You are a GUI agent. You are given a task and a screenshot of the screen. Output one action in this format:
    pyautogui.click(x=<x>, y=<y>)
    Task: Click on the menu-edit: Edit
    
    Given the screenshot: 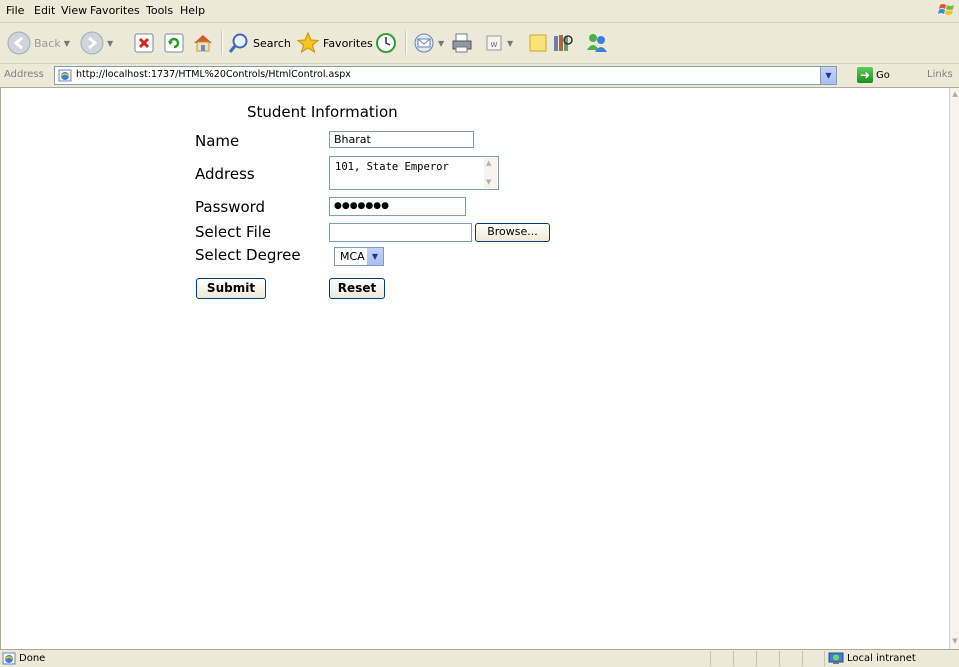 What is the action you would take?
    pyautogui.click(x=44, y=10)
    